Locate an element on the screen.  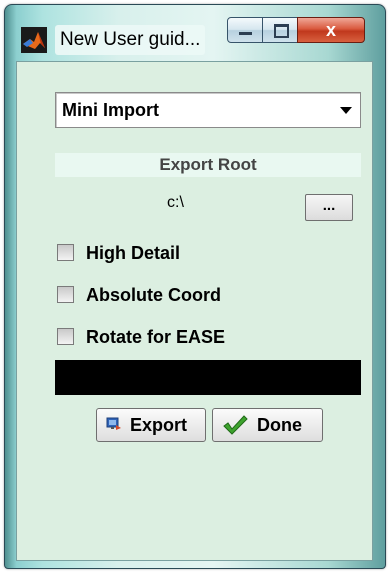
rotate-for-ease-checkbox is located at coordinates (65, 336).